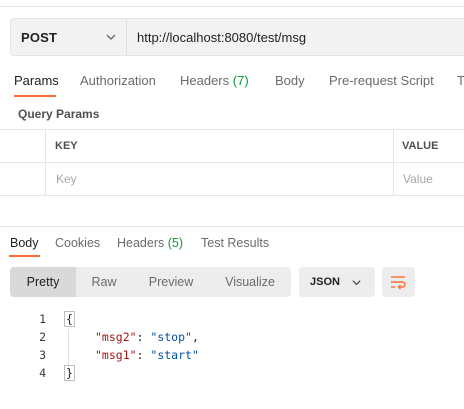 Image resolution: width=464 pixels, height=409 pixels. What do you see at coordinates (24, 243) in the screenshot?
I see `response-tab-body: Body` at bounding box center [24, 243].